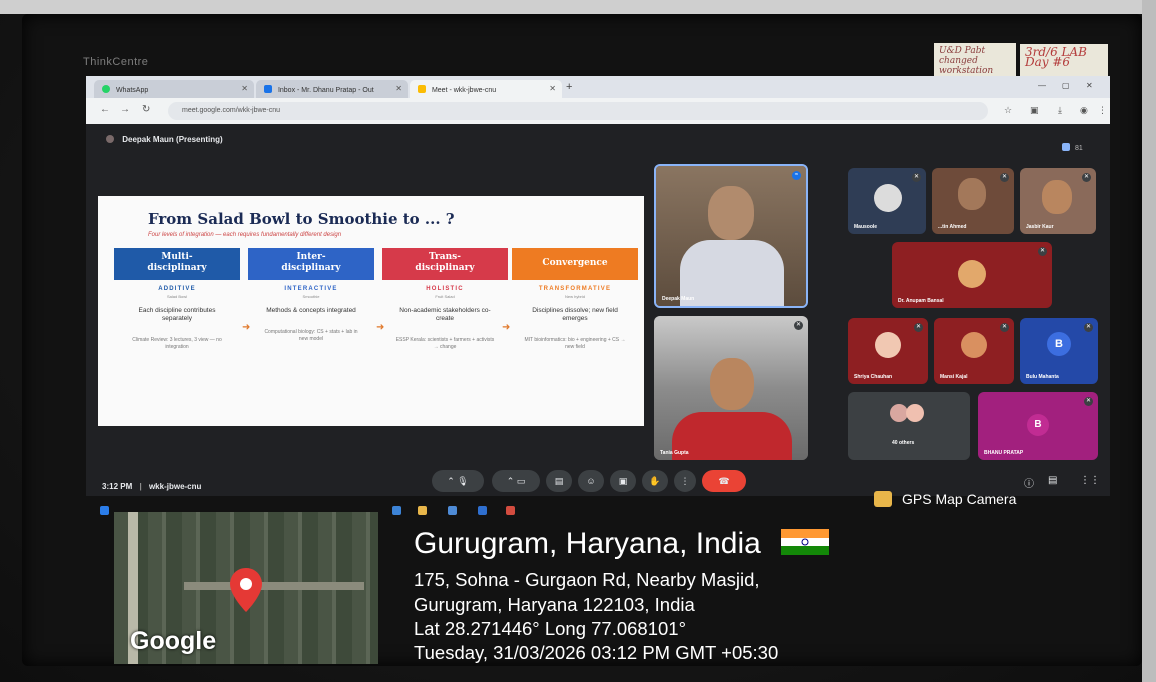 The image size is (1156, 682). What do you see at coordinates (578, 111) in the screenshot?
I see `url-field: meet.google.com/wkk-jbwe-cnu` at bounding box center [578, 111].